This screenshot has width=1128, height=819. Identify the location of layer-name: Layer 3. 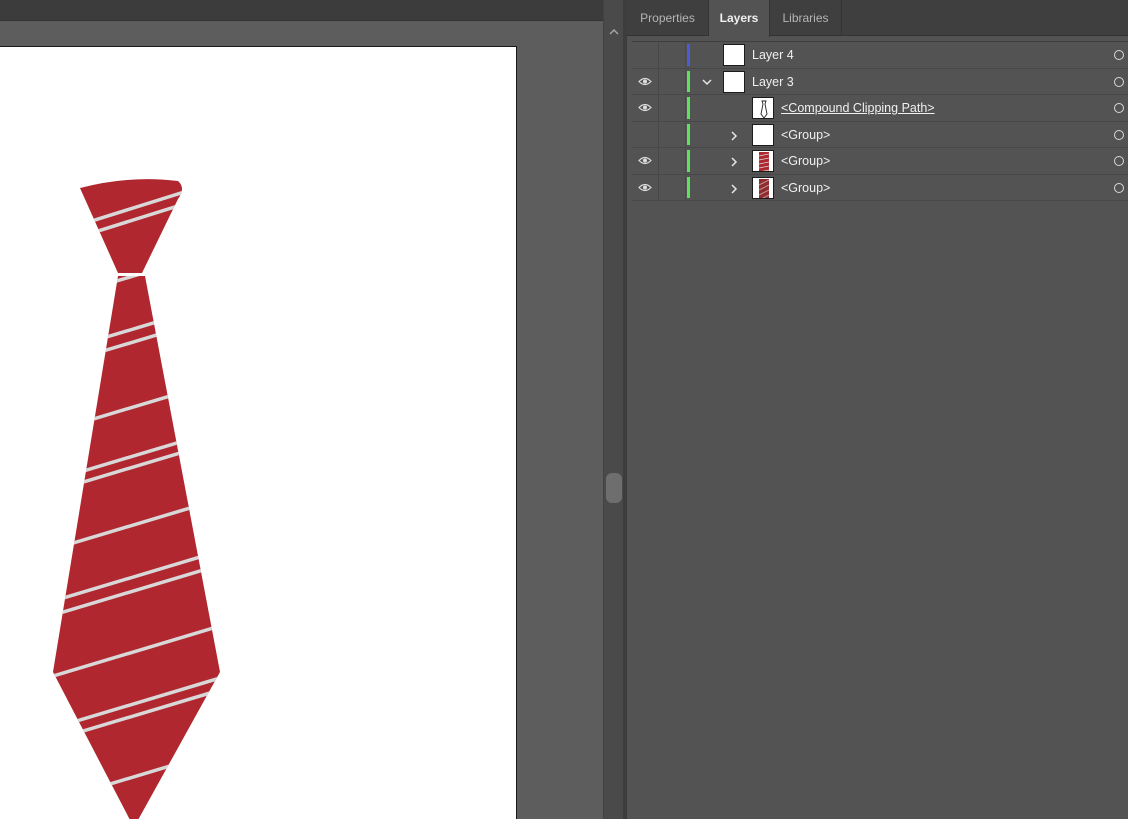
(773, 82).